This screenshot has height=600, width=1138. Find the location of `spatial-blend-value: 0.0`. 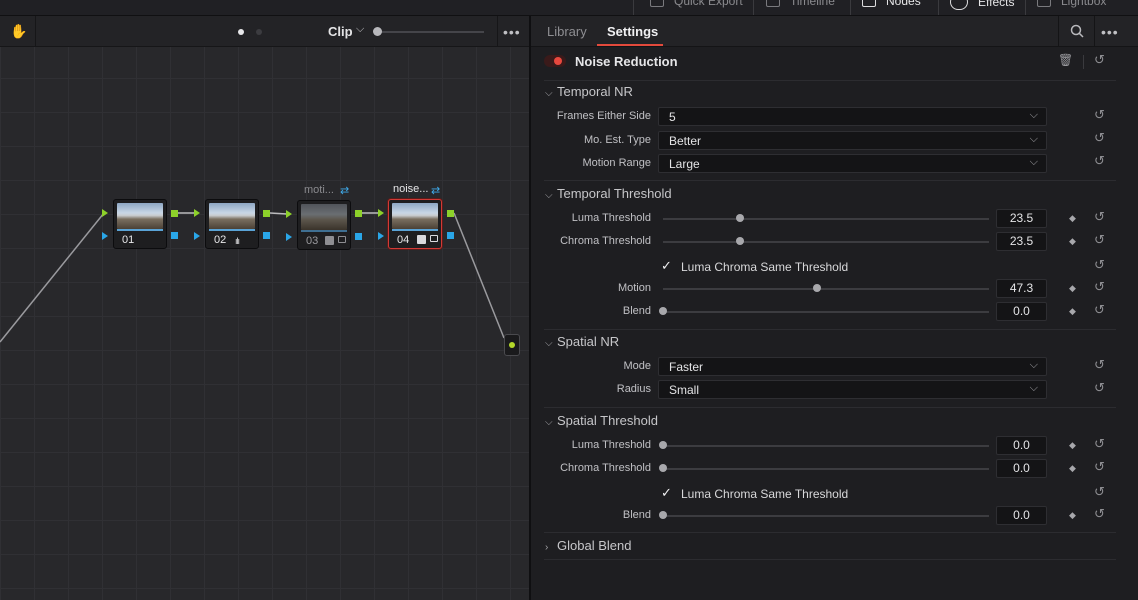

spatial-blend-value: 0.0 is located at coordinates (1021, 515).